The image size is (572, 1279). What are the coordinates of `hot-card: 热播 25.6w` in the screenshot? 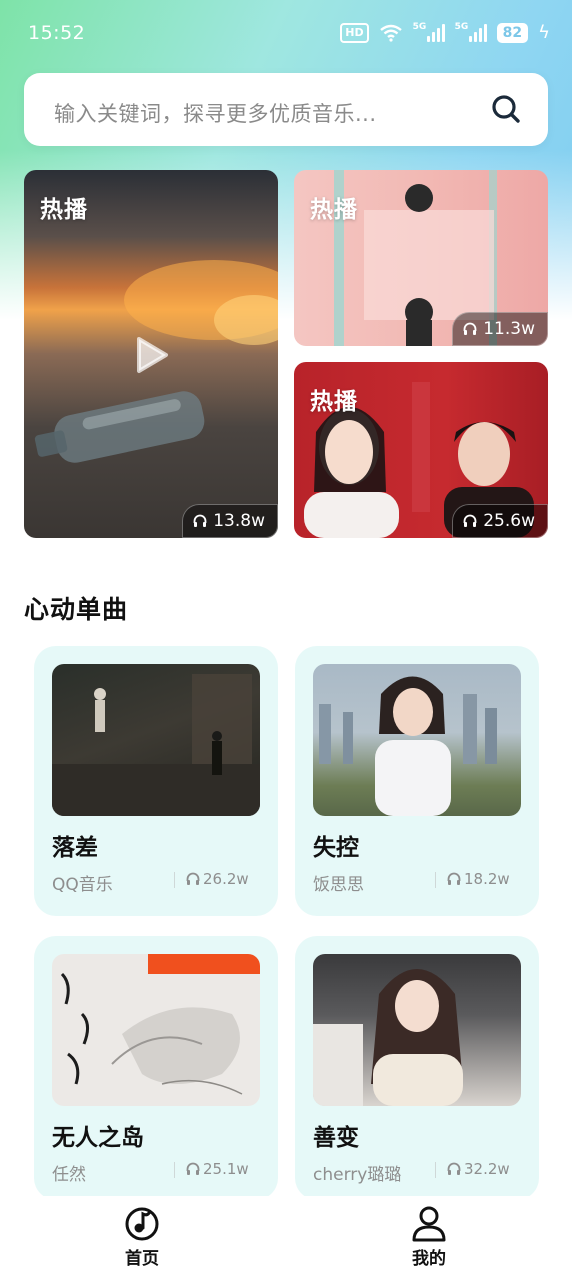 It's located at (421, 450).